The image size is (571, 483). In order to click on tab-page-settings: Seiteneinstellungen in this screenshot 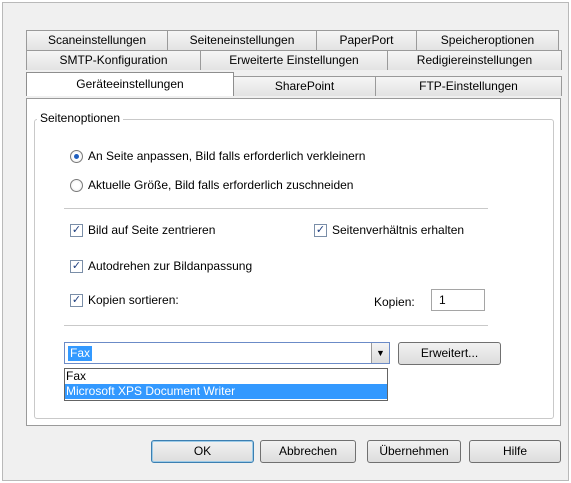, I will do `click(242, 40)`.